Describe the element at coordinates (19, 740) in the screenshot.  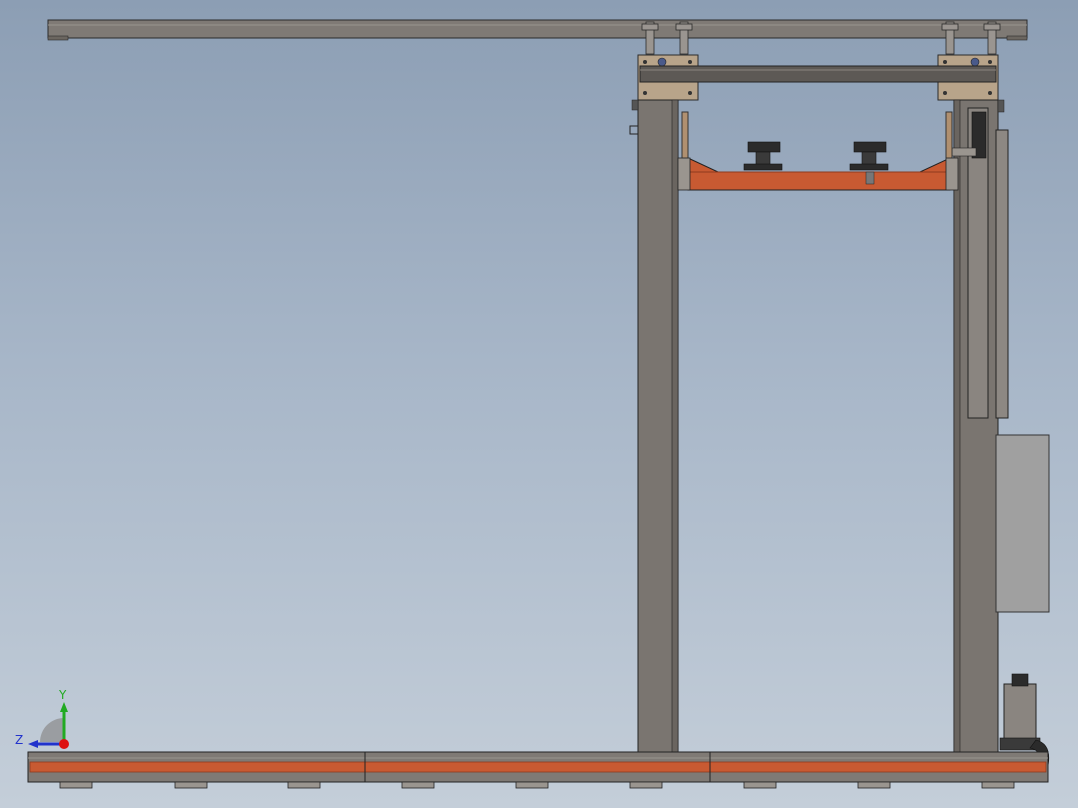
I see `triad-z-label: Z` at that location.